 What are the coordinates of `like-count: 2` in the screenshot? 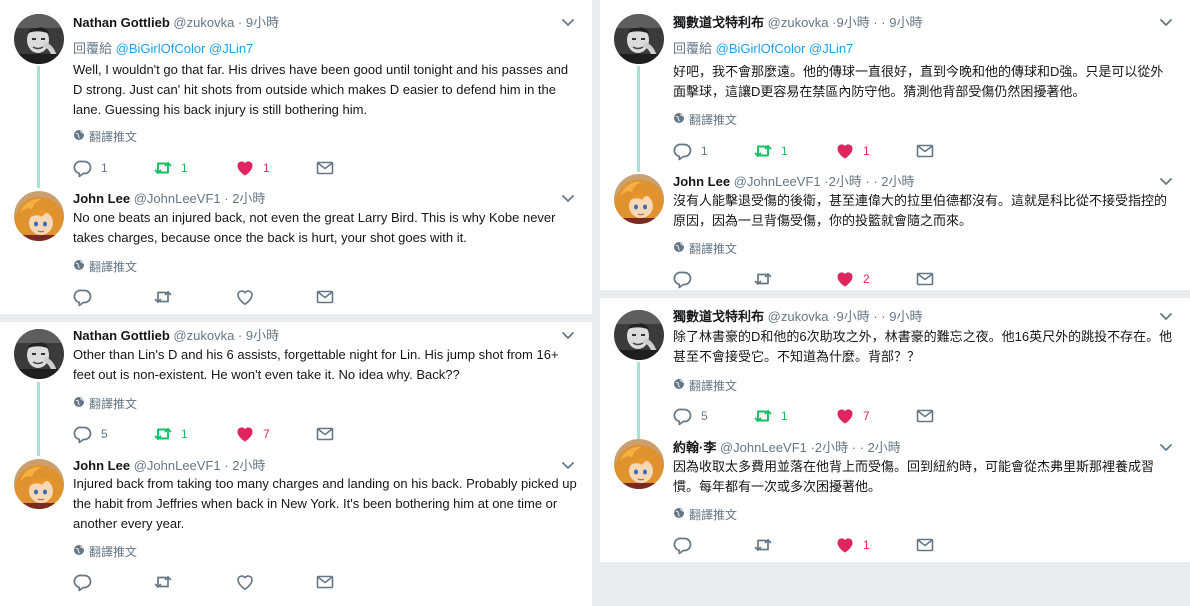 It's located at (866, 279).